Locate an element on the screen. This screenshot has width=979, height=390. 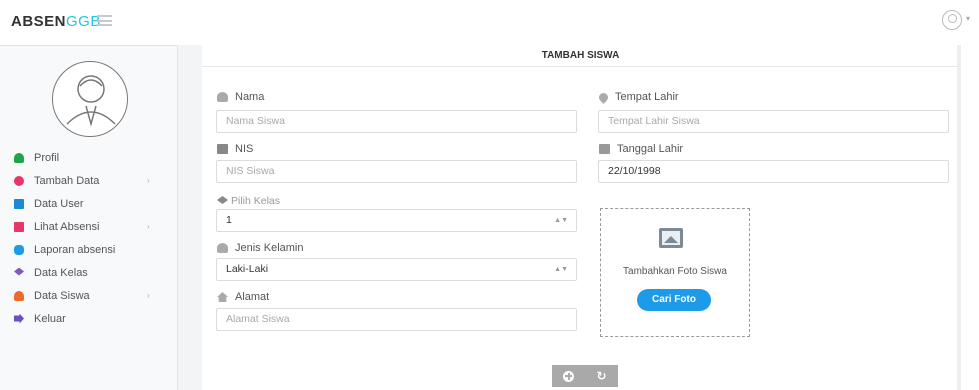
calendar-icon is located at coordinates (604, 149).